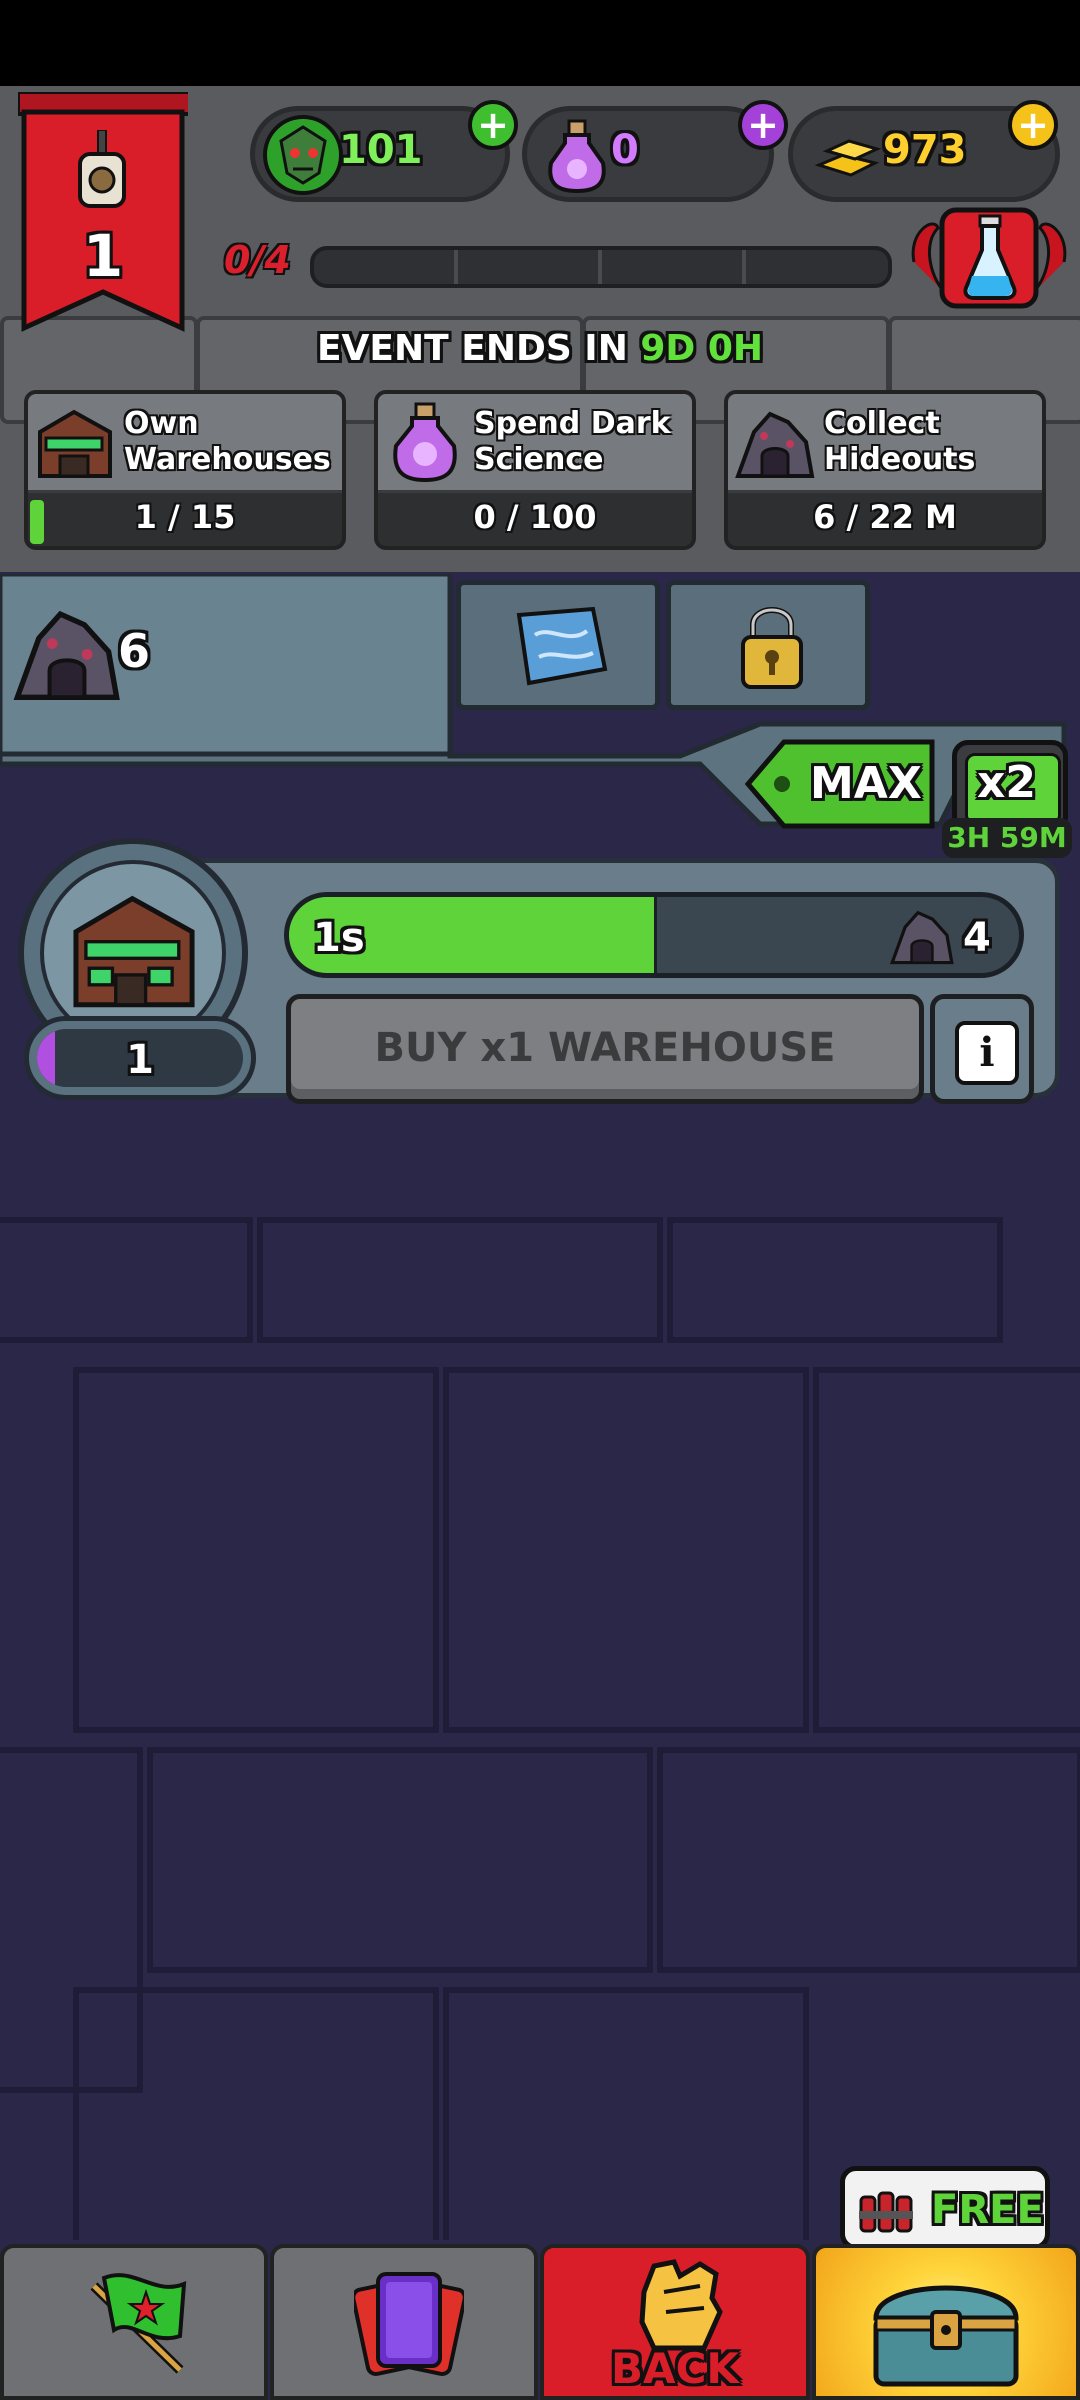 The height and width of the screenshot is (2400, 1080). What do you see at coordinates (339, 938) in the screenshot?
I see `production-timer-text: 1s` at bounding box center [339, 938].